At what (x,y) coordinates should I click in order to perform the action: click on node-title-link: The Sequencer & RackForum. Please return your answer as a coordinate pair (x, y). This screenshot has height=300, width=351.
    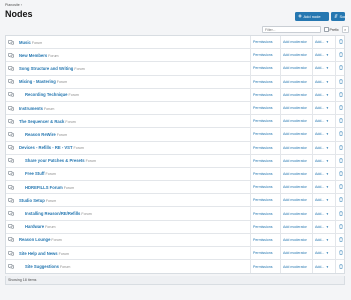
    Looking at the image, I should click on (47, 121).